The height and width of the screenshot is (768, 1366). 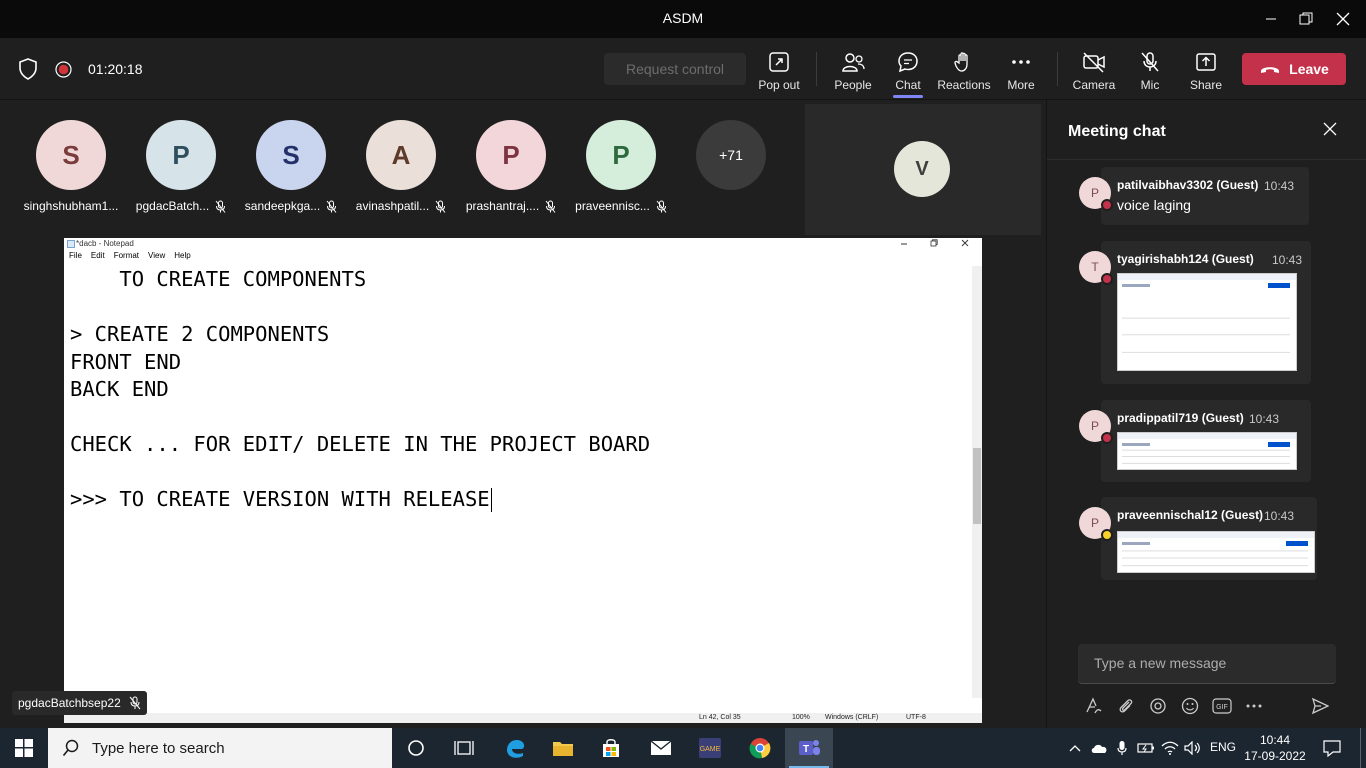 What do you see at coordinates (1343, 19) in the screenshot?
I see `close-window-button` at bounding box center [1343, 19].